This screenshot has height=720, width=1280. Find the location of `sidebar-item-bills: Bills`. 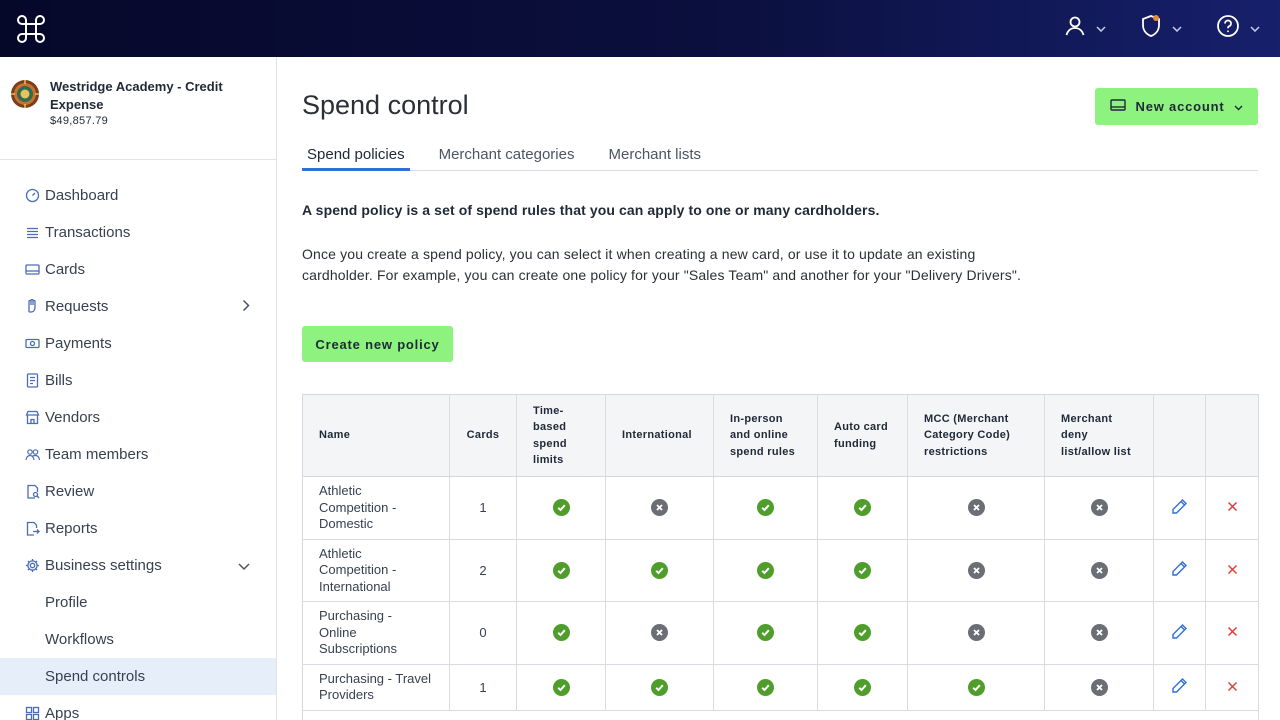

sidebar-item-bills: Bills is located at coordinates (138, 380).